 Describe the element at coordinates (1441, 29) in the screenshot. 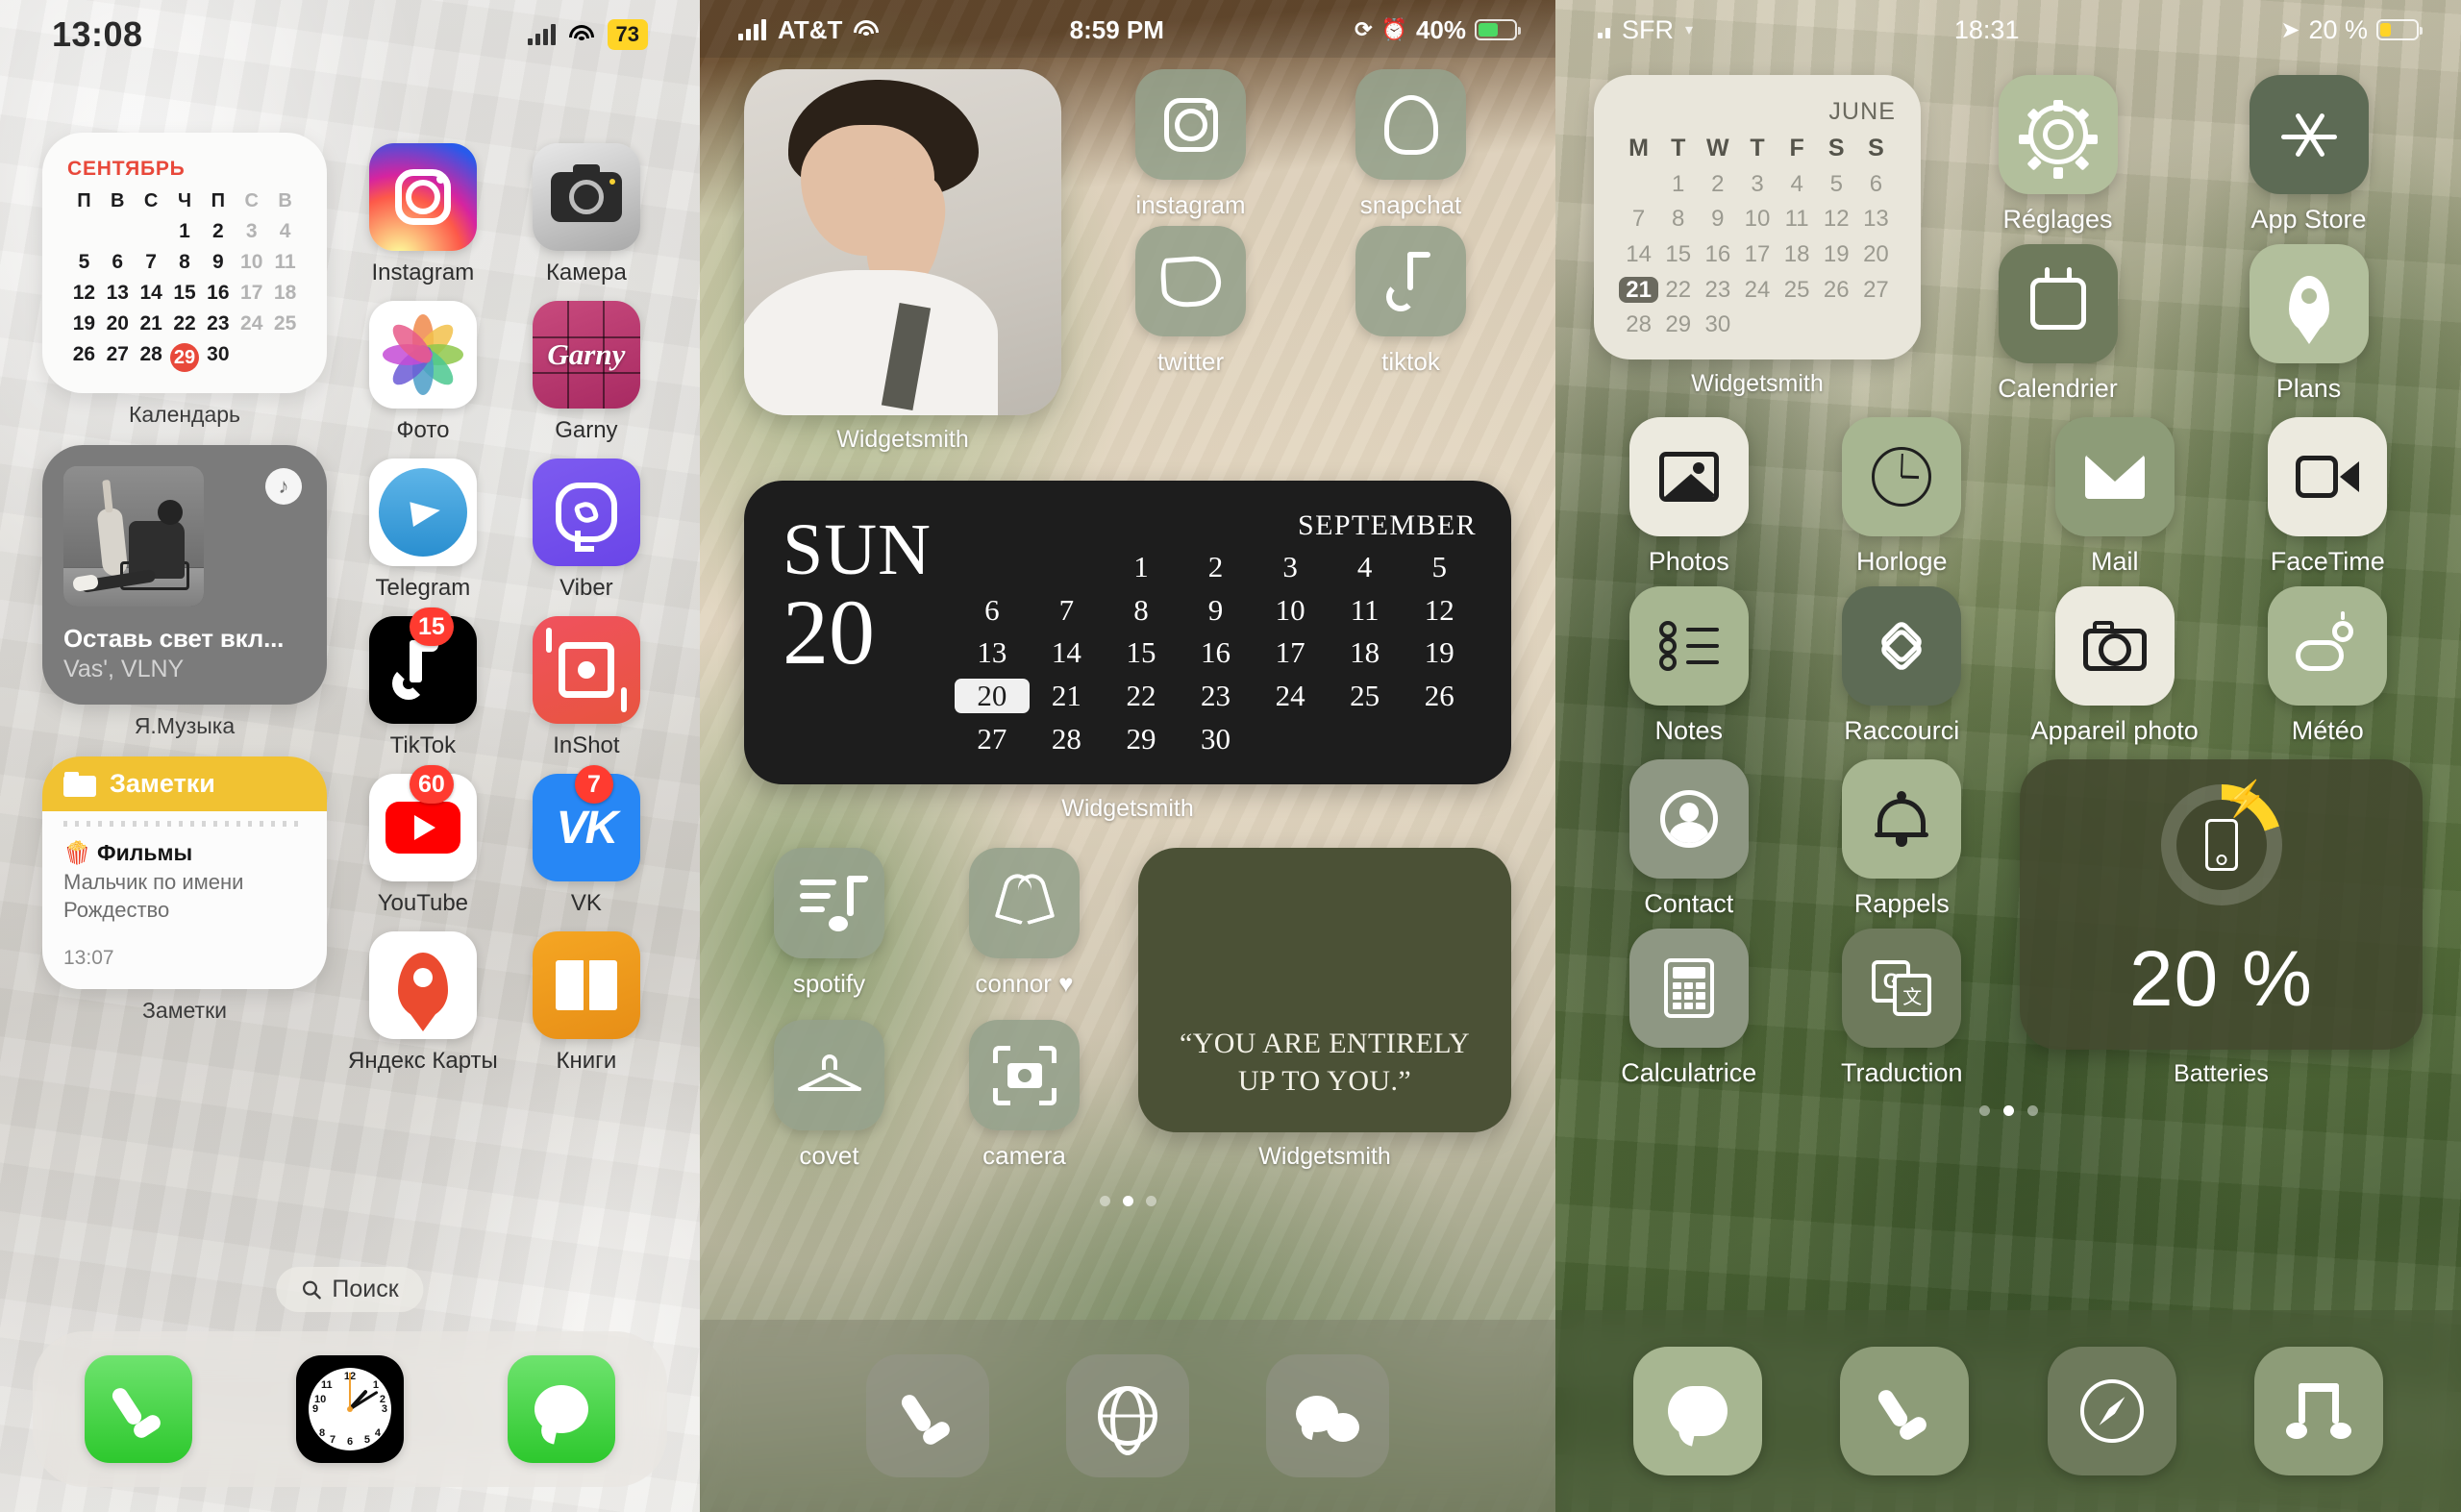

I see `battery-percent: 40%` at that location.